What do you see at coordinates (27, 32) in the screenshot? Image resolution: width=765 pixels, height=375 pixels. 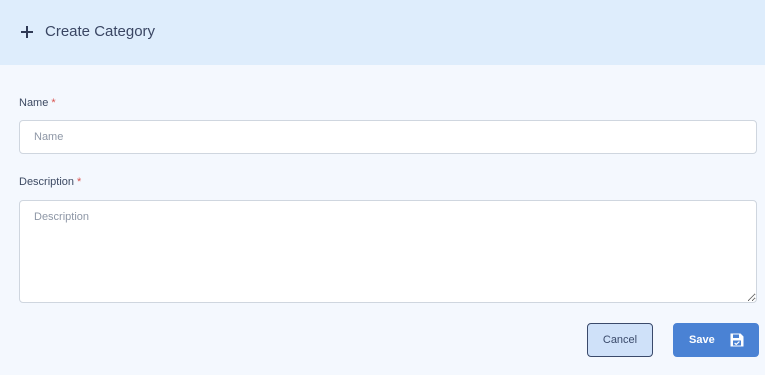 I see `plus-icon` at bounding box center [27, 32].